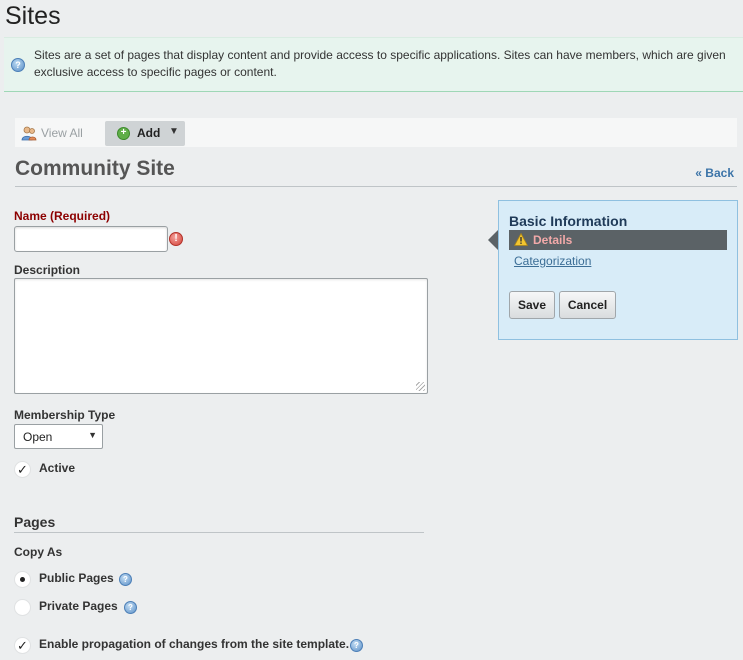 The width and height of the screenshot is (743, 660). Describe the element at coordinates (78, 606) in the screenshot. I see `private-pages-label: Private Pages` at that location.